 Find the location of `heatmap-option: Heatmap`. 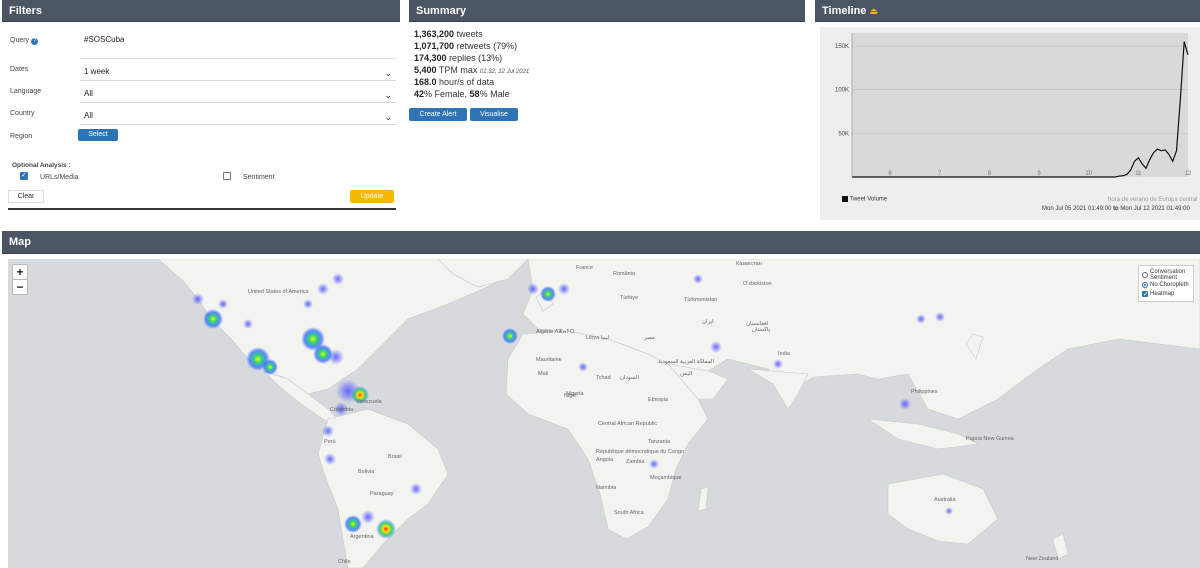

heatmap-option: Heatmap is located at coordinates (1166, 294).